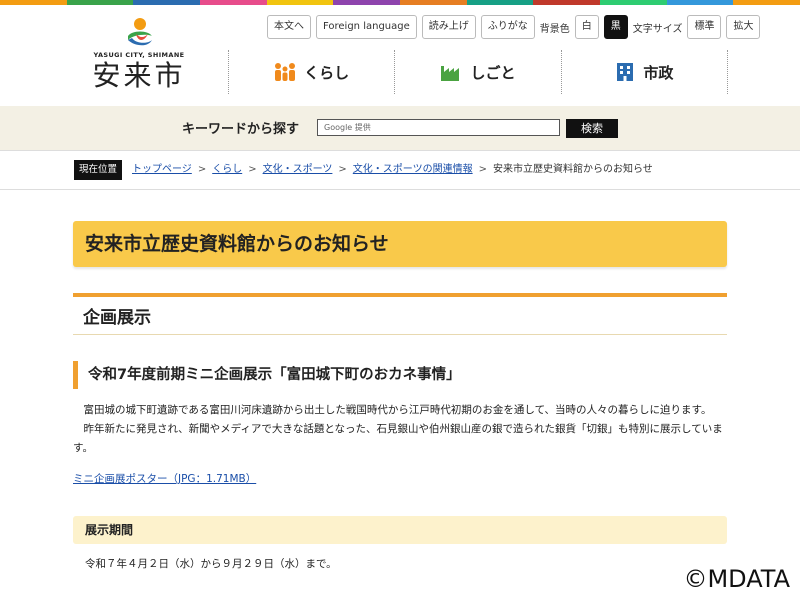 The image size is (800, 600). I want to click on page-title-box: 安来市立歴史資料館からのお知らせ, so click(400, 244).